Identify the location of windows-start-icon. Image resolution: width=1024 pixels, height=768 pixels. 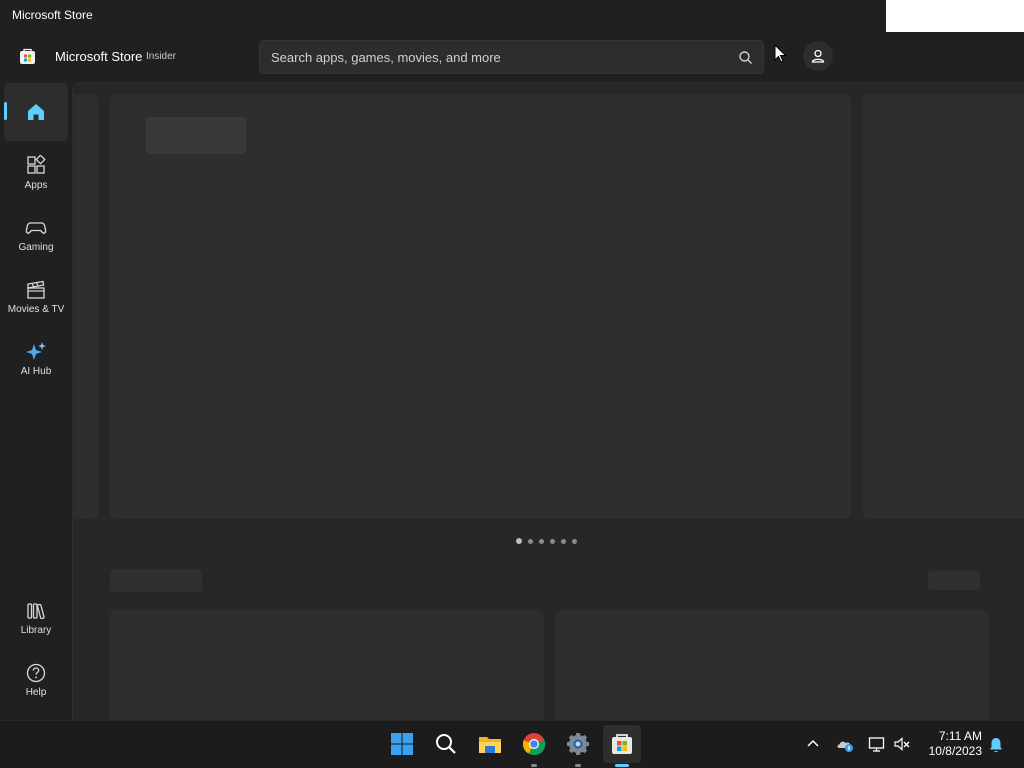
(402, 744).